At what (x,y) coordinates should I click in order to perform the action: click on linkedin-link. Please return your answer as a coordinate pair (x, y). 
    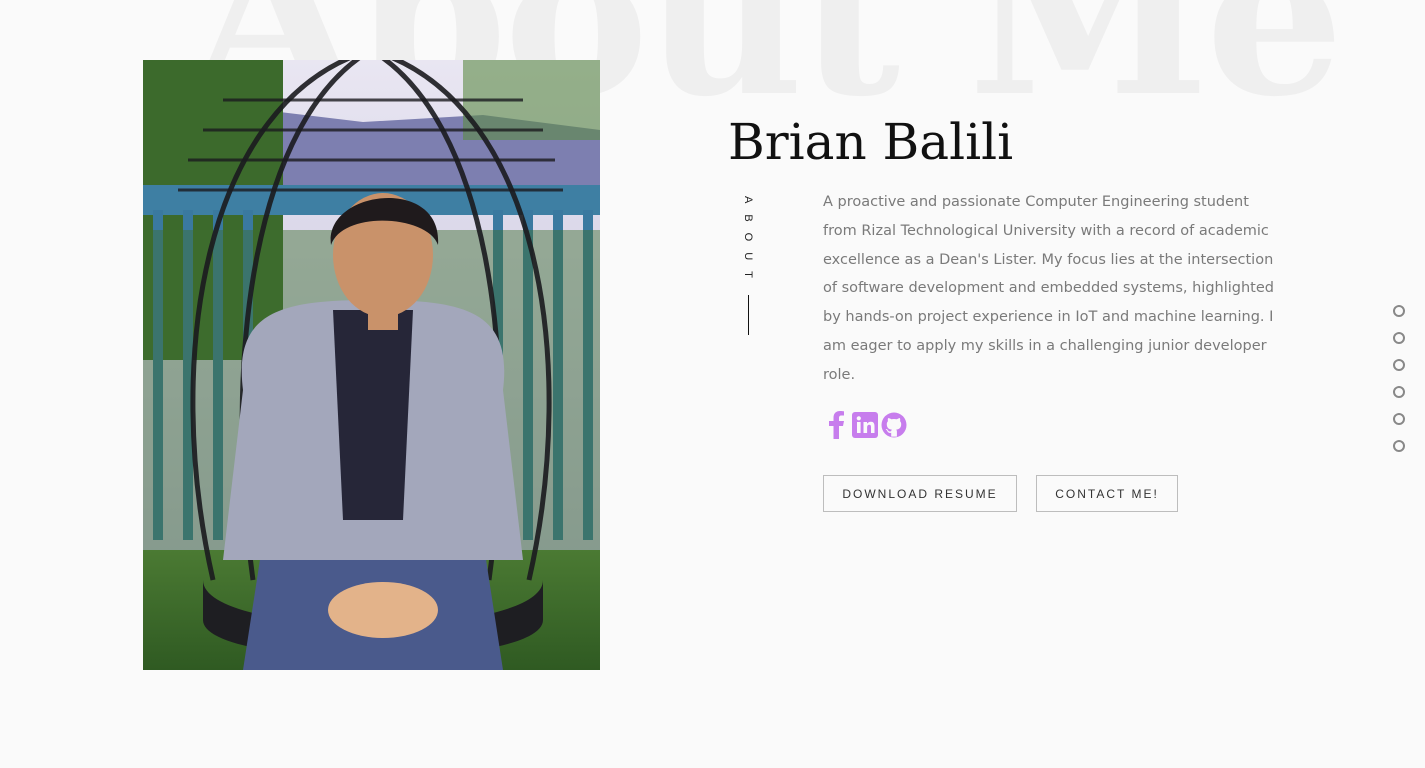
    Looking at the image, I should click on (865, 425).